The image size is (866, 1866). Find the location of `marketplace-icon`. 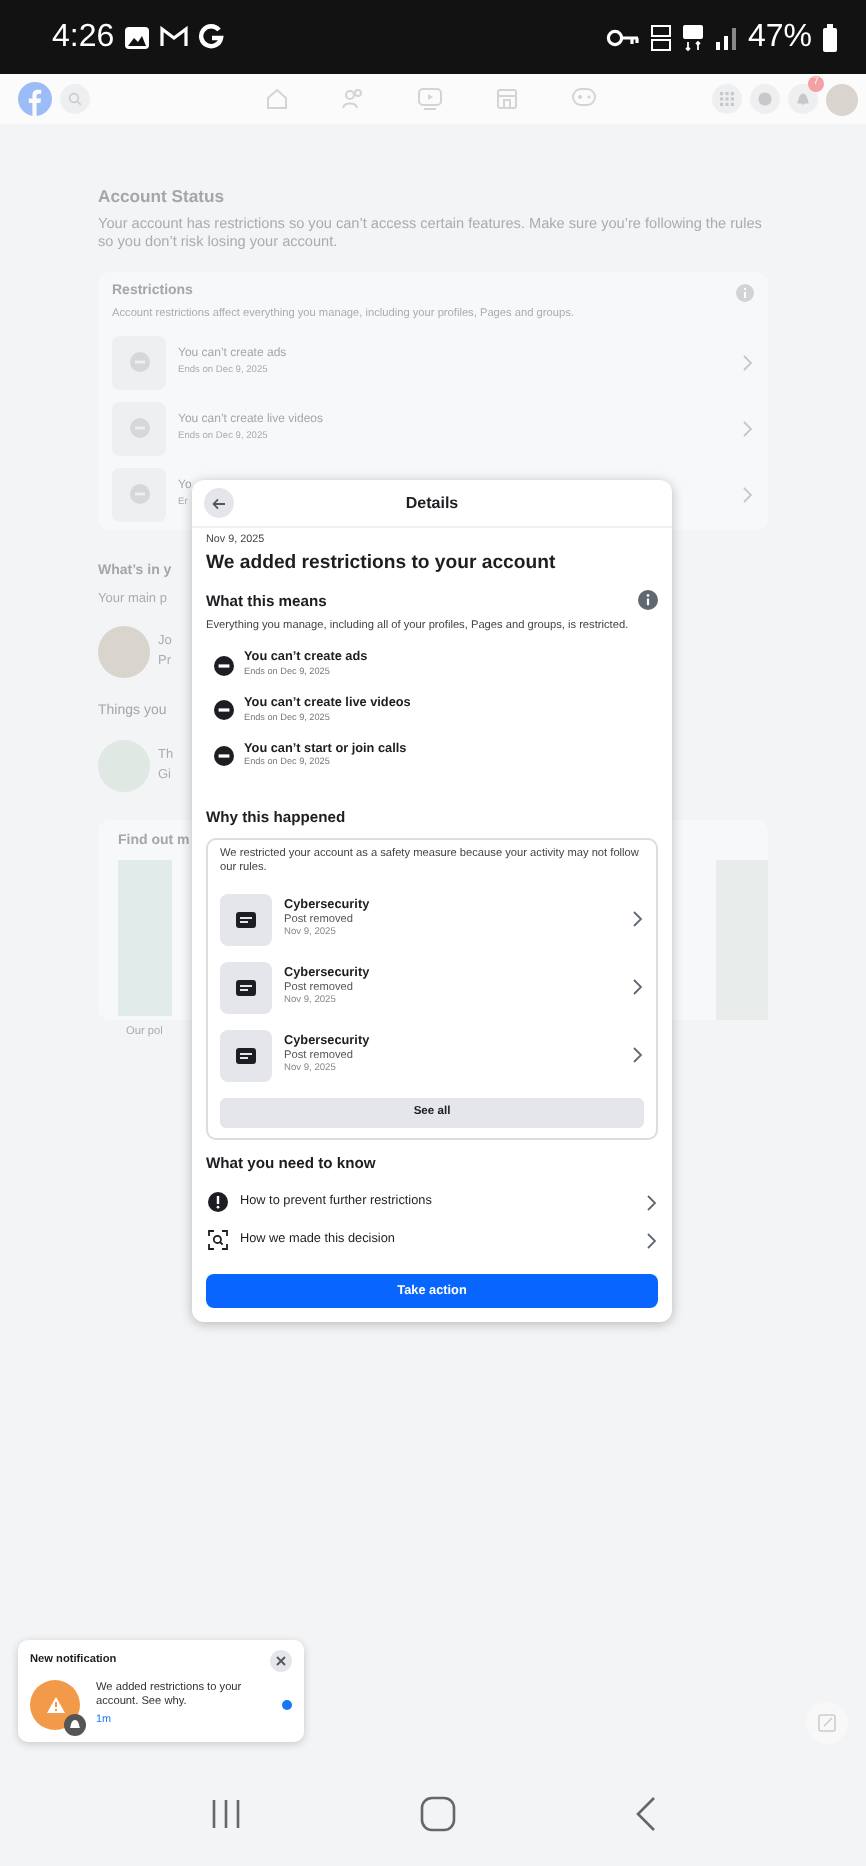

marketplace-icon is located at coordinates (507, 99).